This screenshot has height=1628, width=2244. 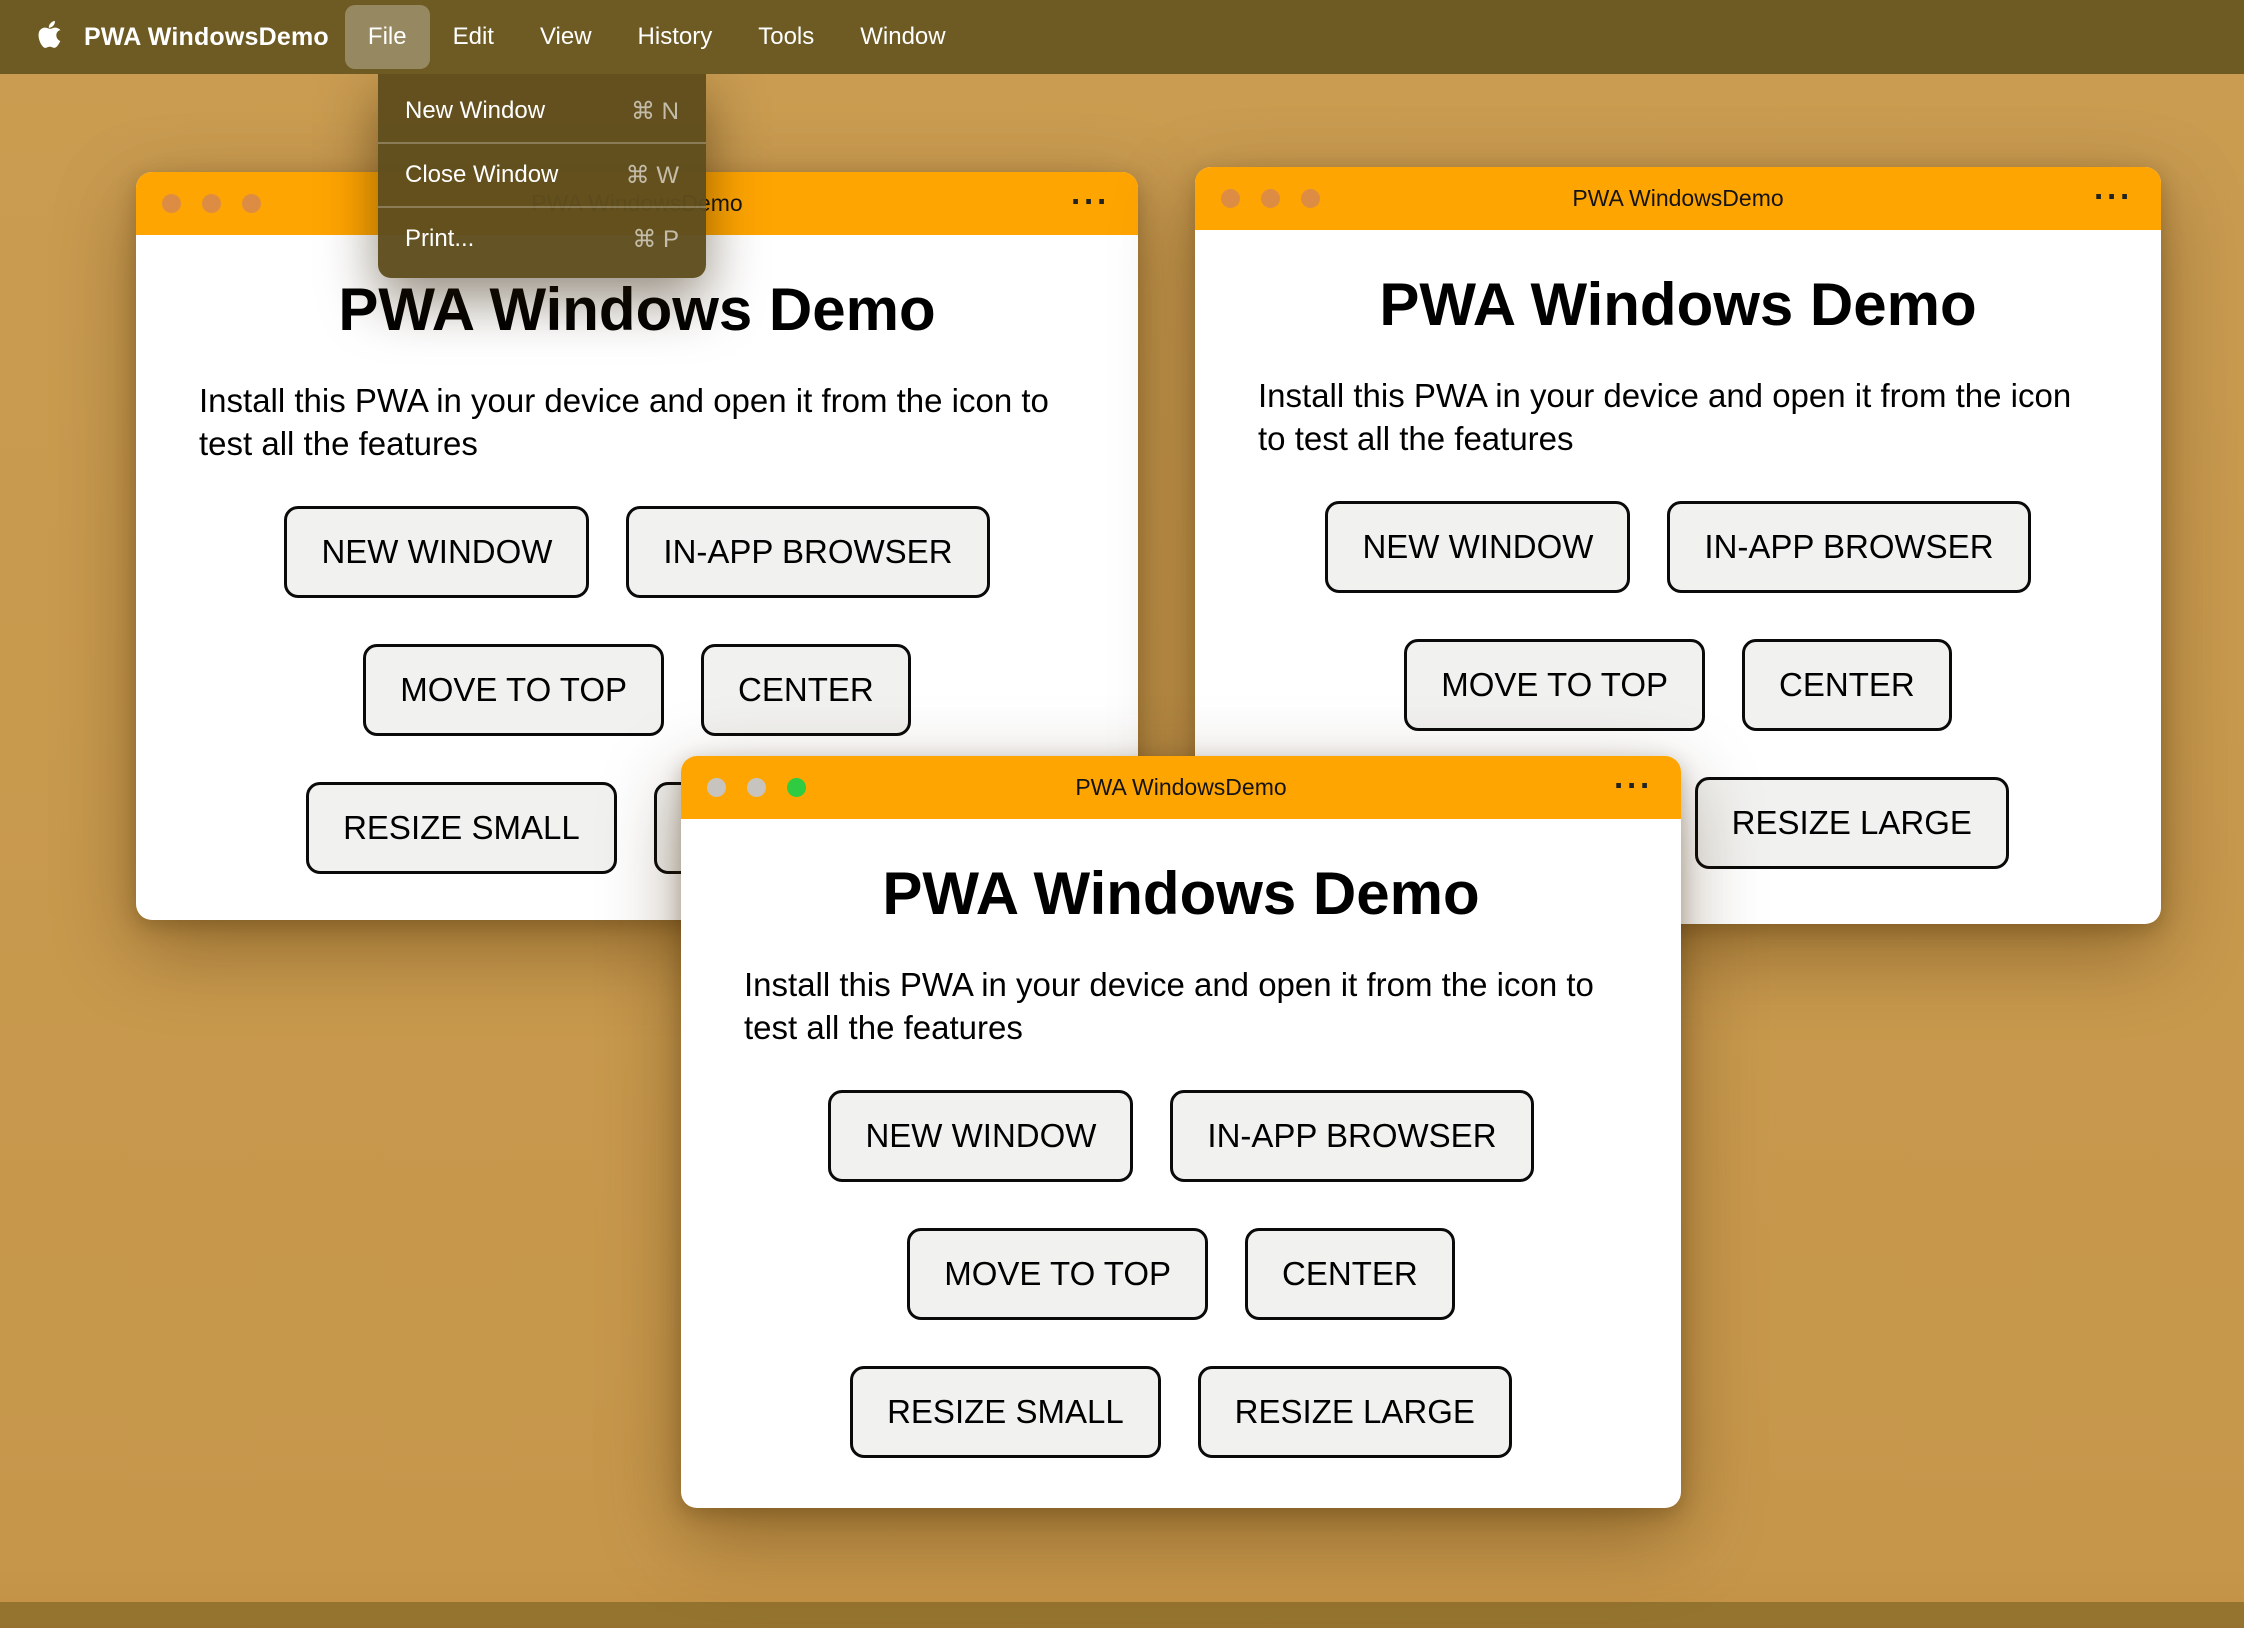 What do you see at coordinates (652, 175) in the screenshot?
I see `menu-item-shortcut: ⌘ W` at bounding box center [652, 175].